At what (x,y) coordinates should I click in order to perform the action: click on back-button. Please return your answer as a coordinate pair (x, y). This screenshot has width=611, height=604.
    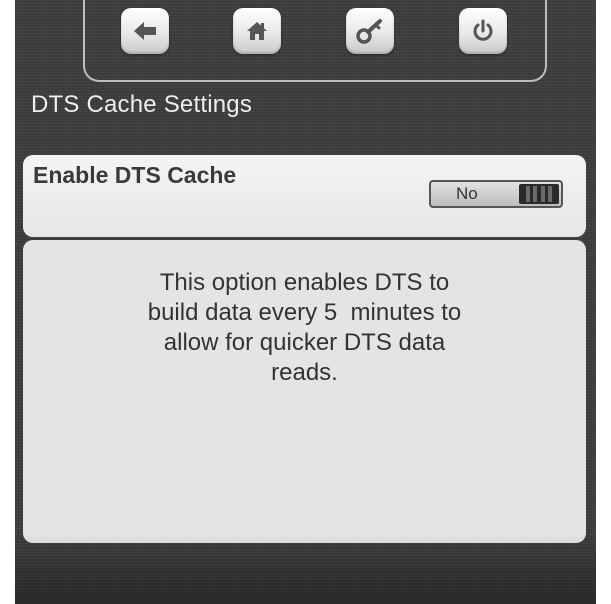
    Looking at the image, I should click on (145, 31).